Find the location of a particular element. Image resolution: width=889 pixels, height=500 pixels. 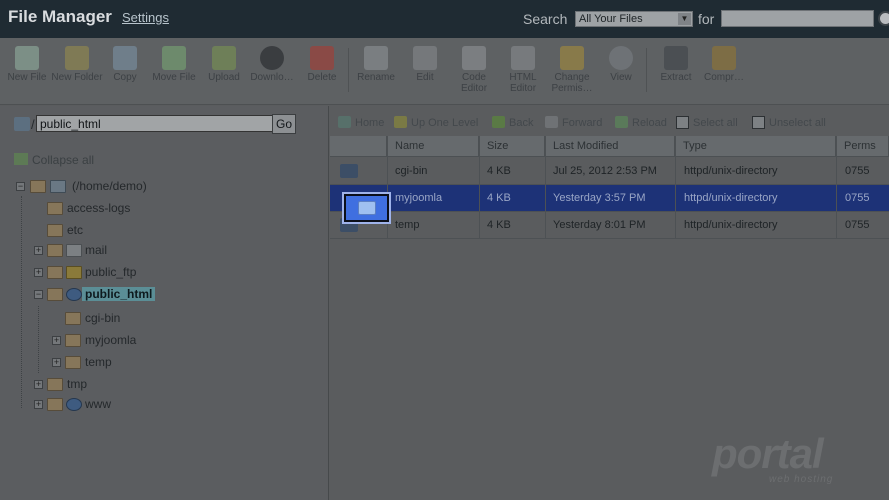

view-button: View is located at coordinates (621, 64).